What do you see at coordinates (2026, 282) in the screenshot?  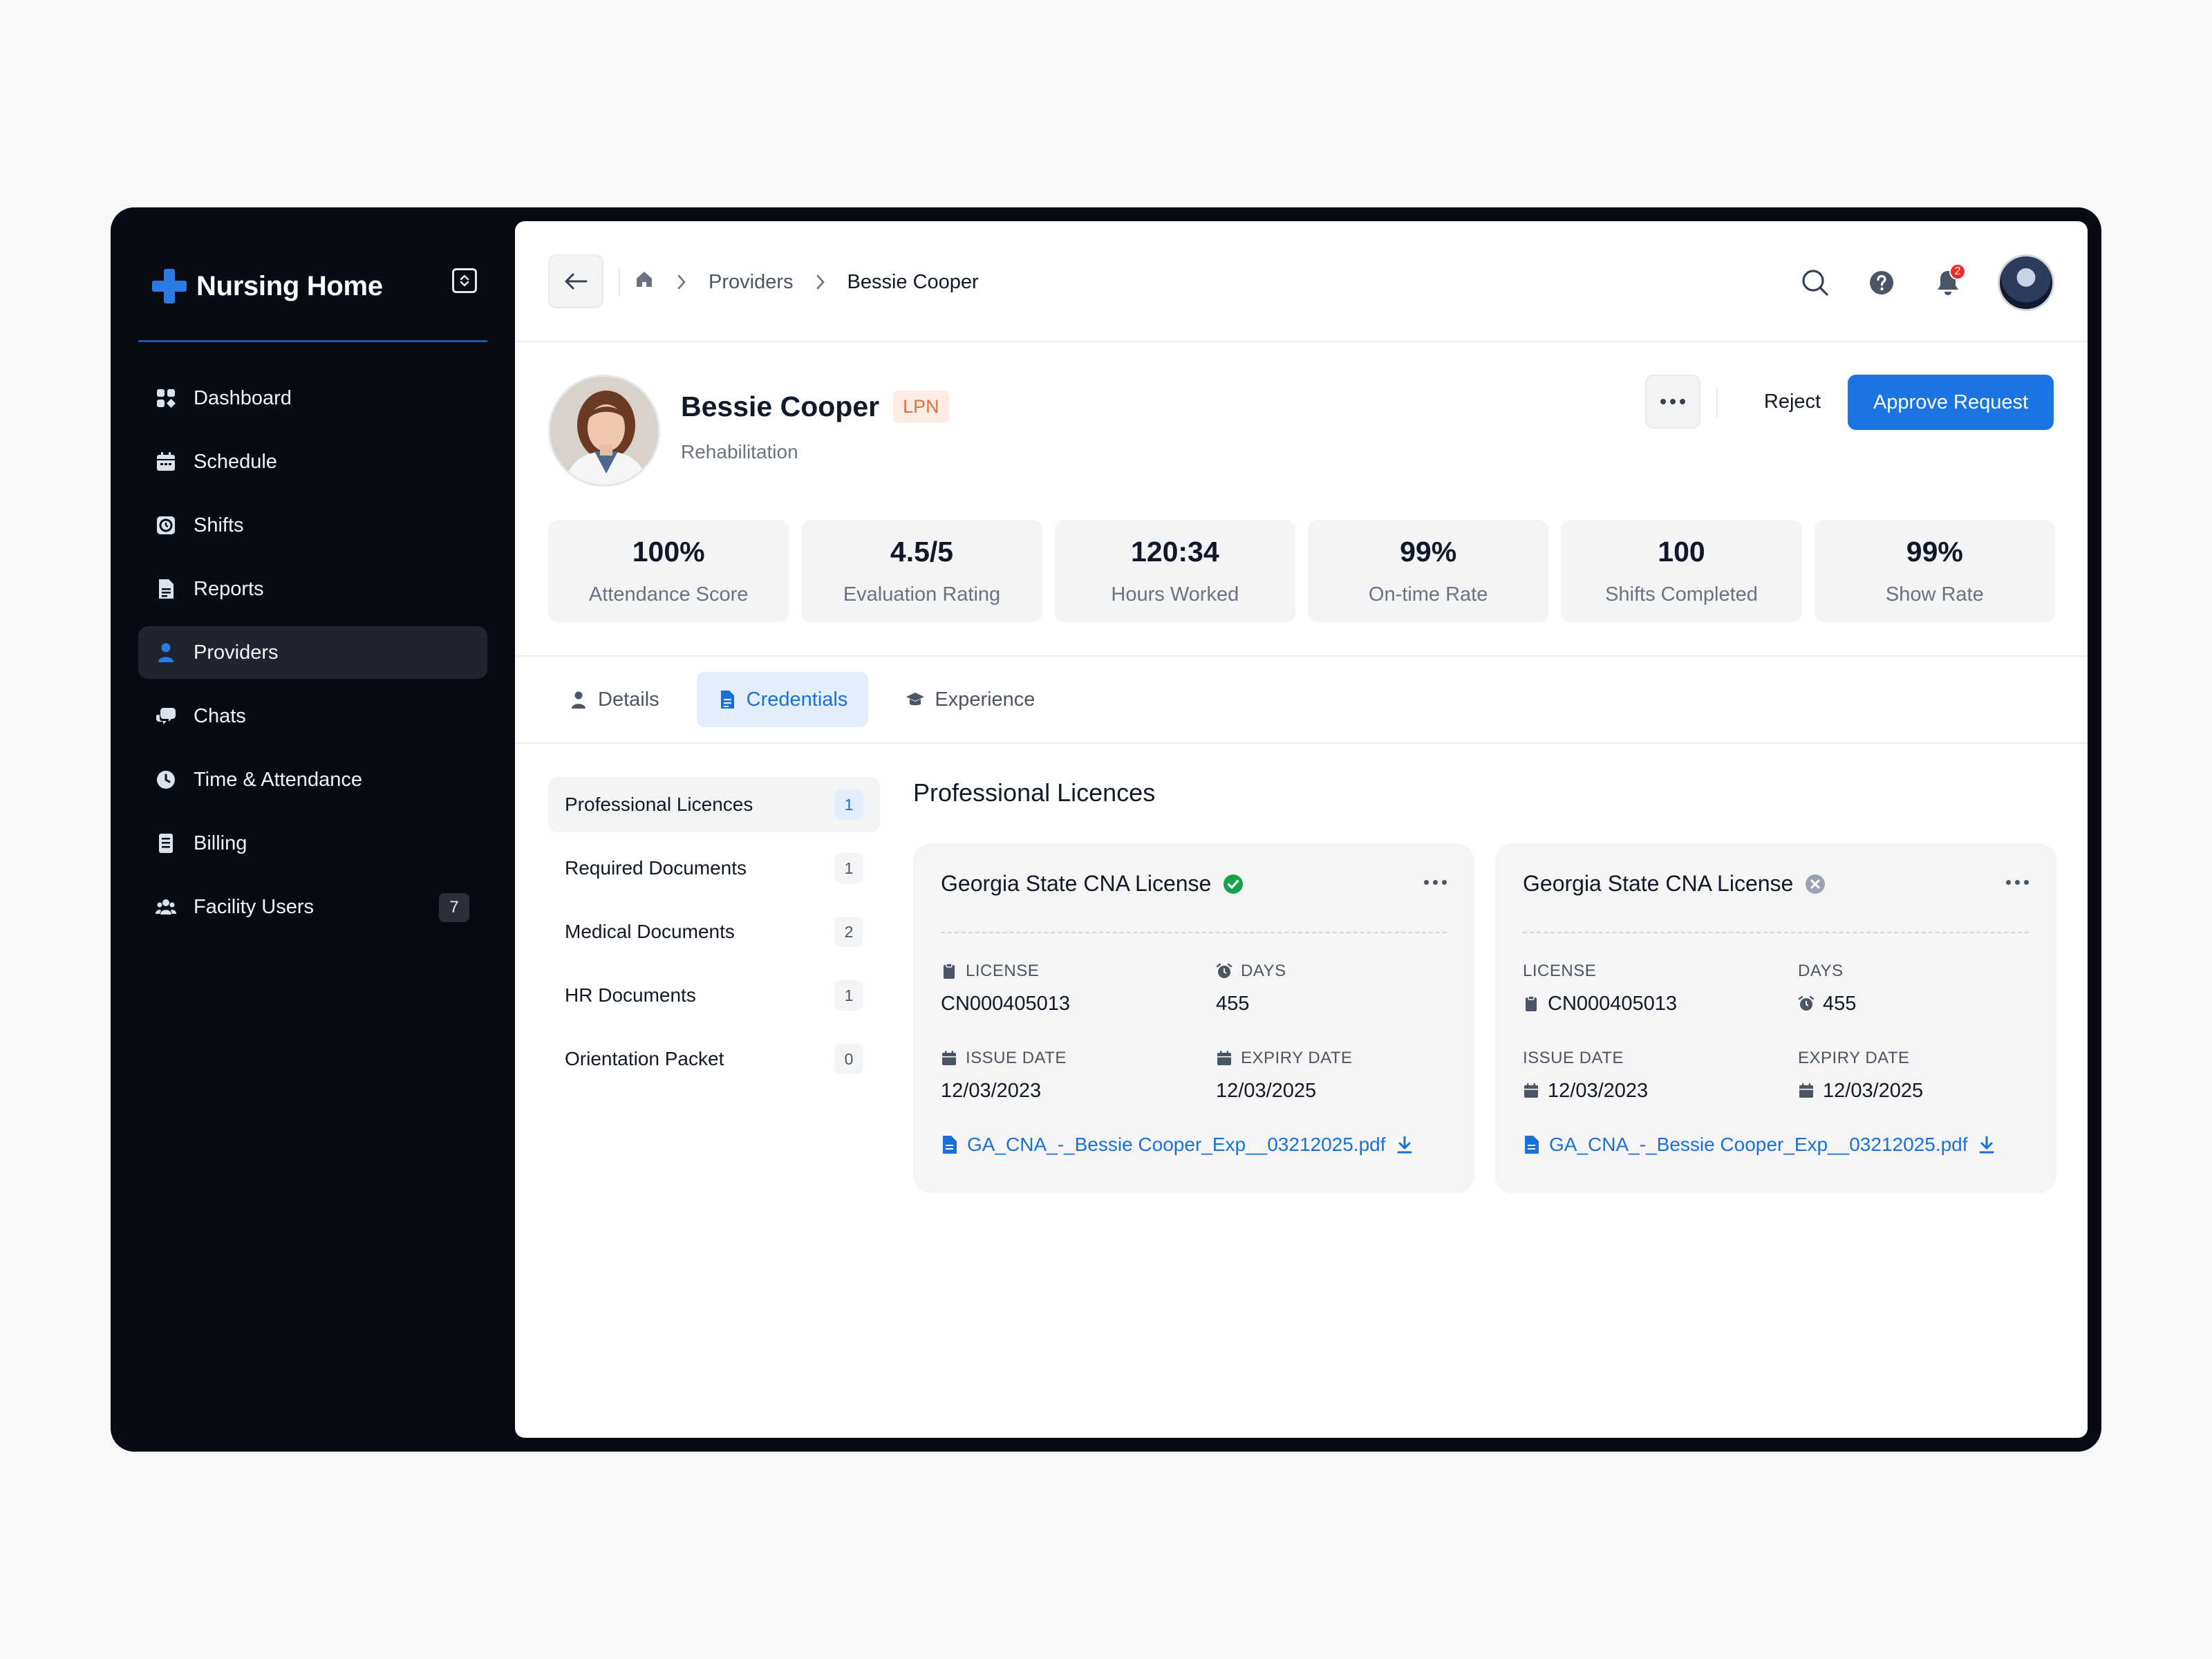 I see `user-avatar` at bounding box center [2026, 282].